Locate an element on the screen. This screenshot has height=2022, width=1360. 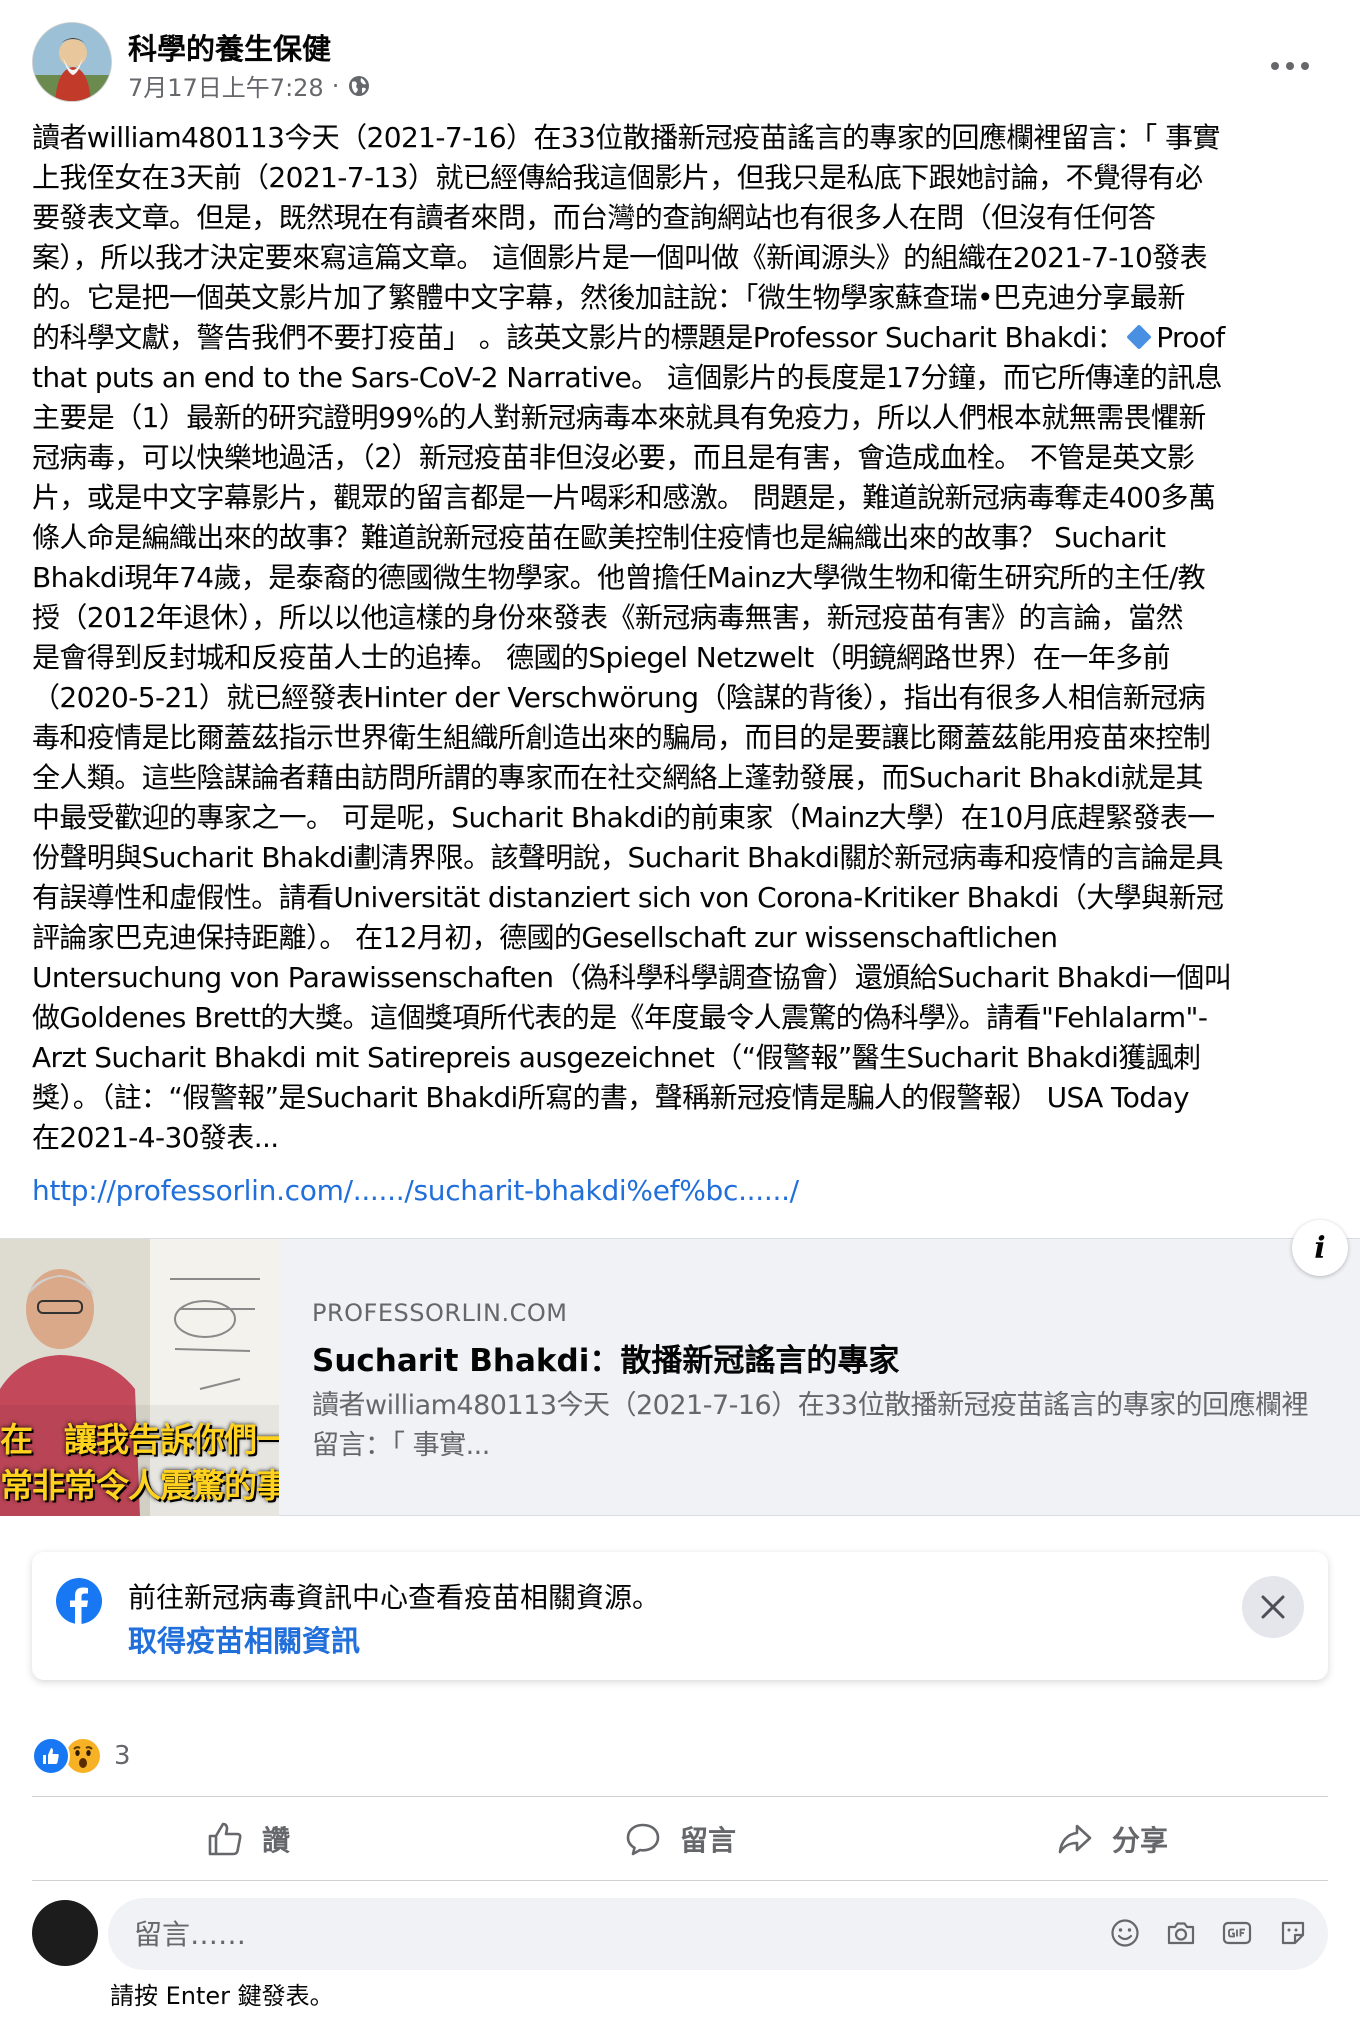
share-label: 分享 is located at coordinates (1139, 1840).